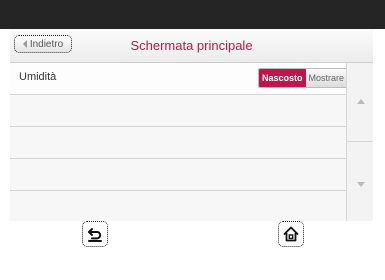 This screenshot has height=280, width=385. Describe the element at coordinates (361, 184) in the screenshot. I see `arrow-down-icon` at that location.